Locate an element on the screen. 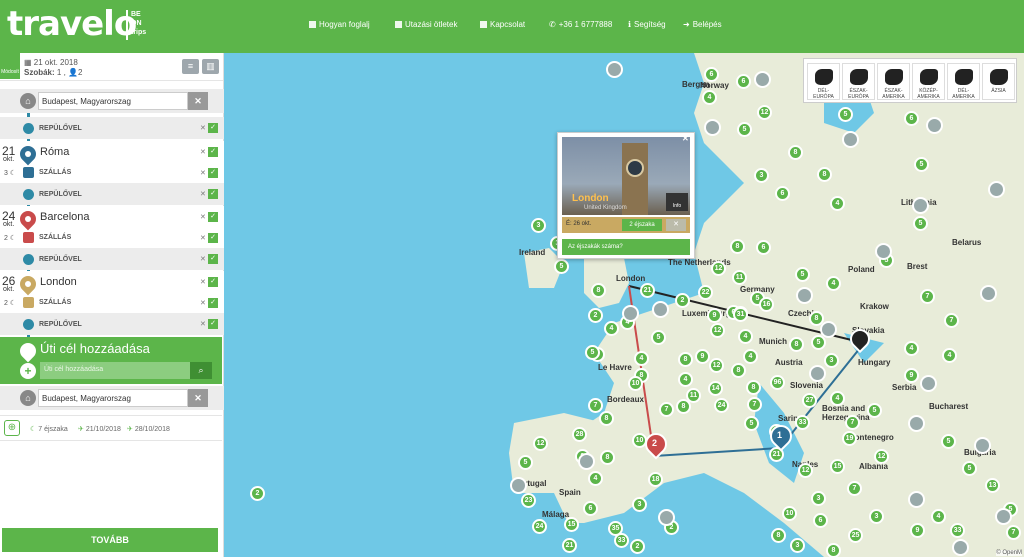 Image resolution: width=1024 pixels, height=557 pixels. region-asia: ÁZSIA is located at coordinates (998, 81).